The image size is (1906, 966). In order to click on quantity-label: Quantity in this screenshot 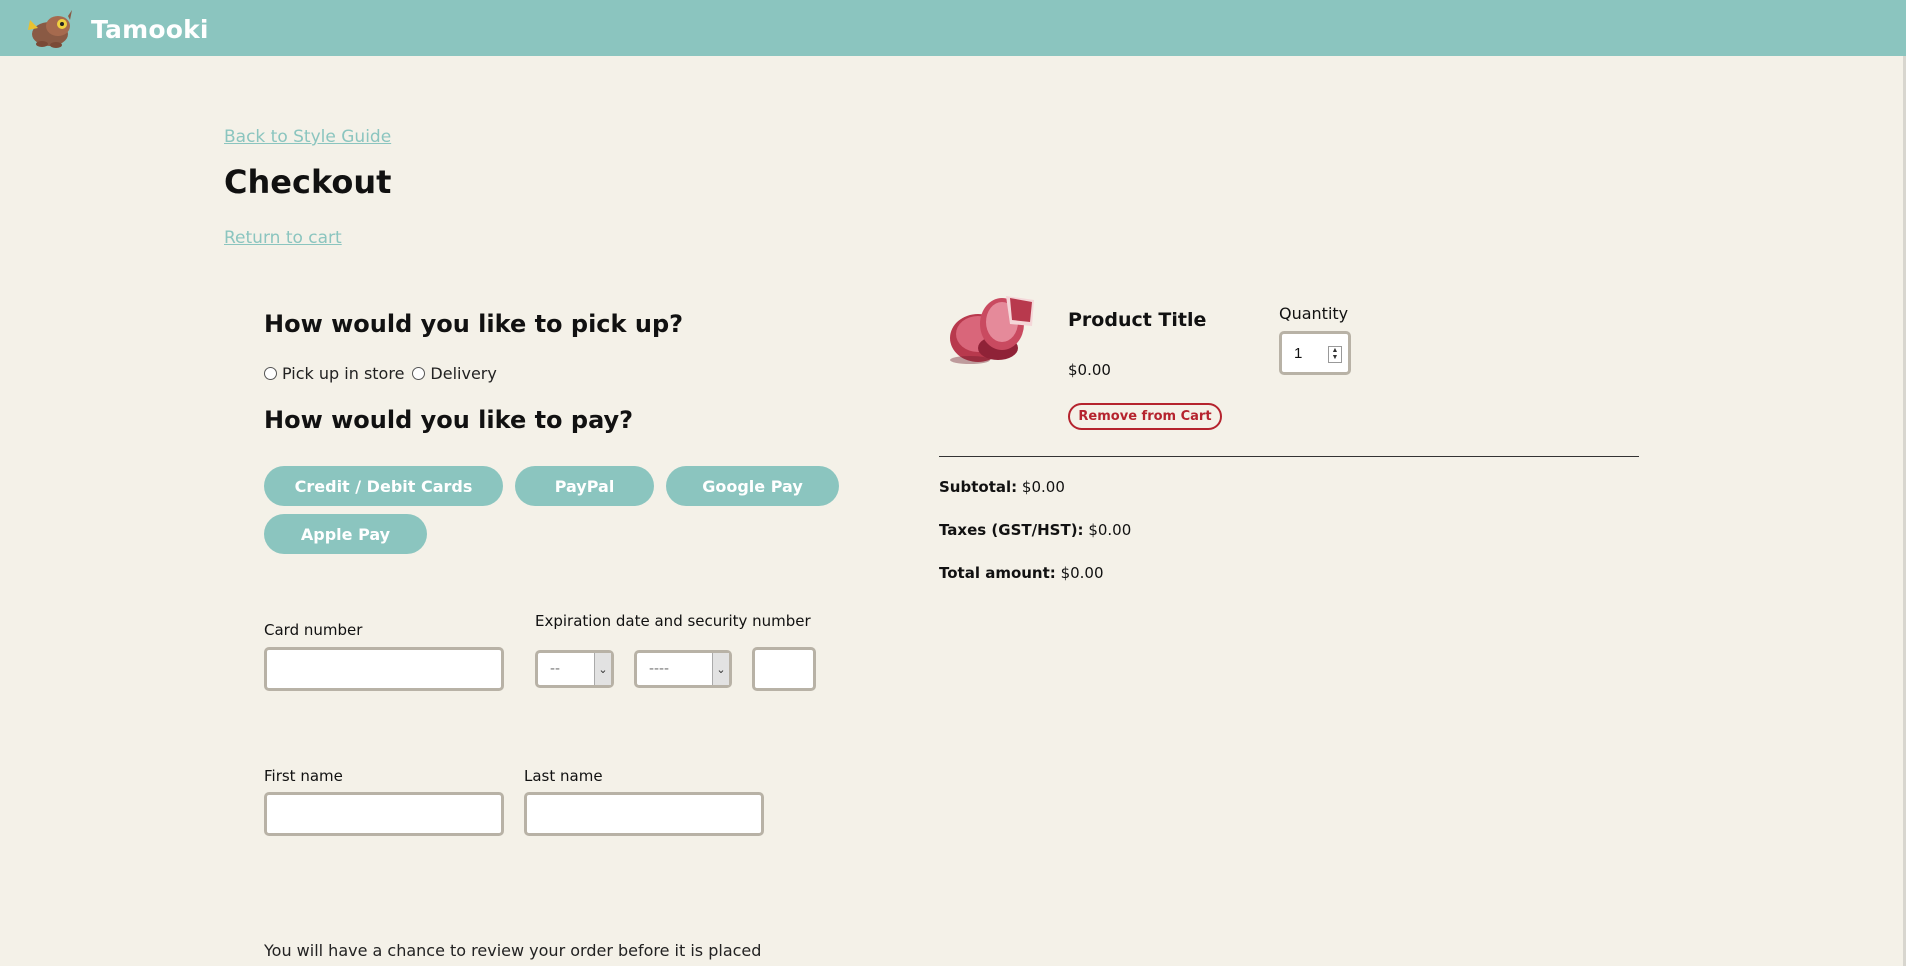, I will do `click(1314, 313)`.